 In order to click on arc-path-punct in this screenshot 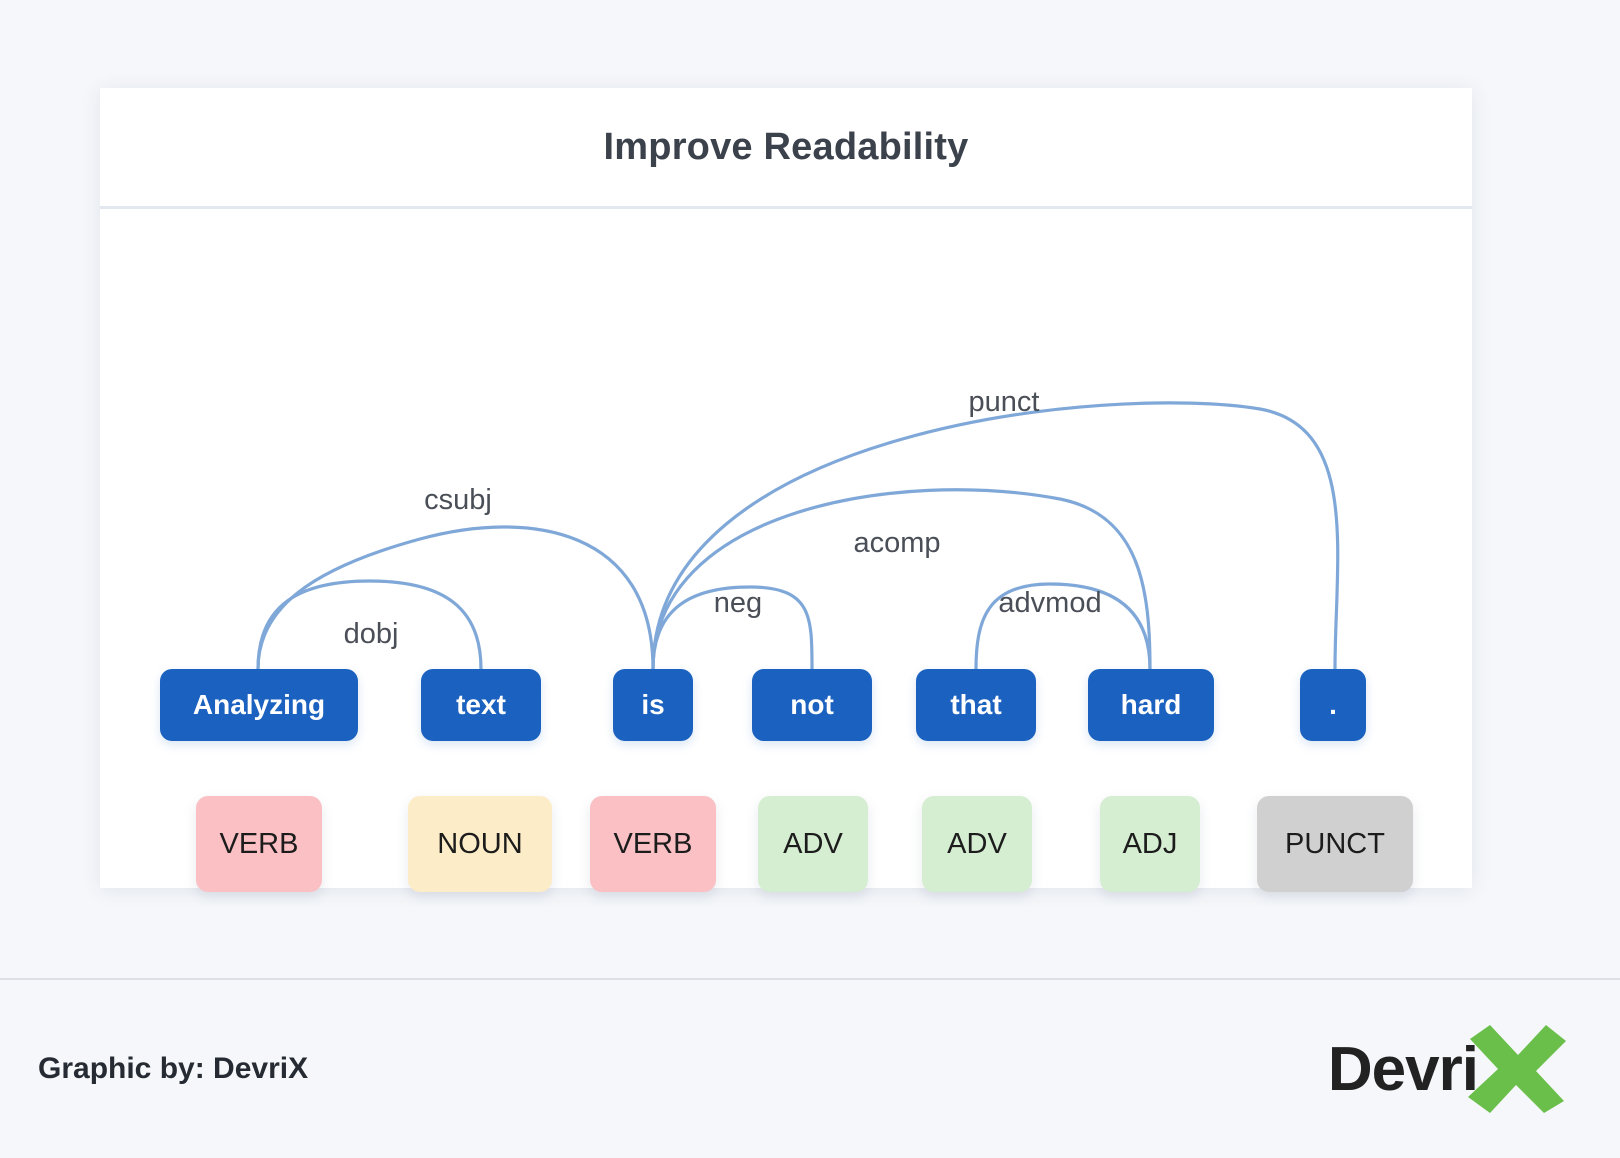, I will do `click(995, 535)`.